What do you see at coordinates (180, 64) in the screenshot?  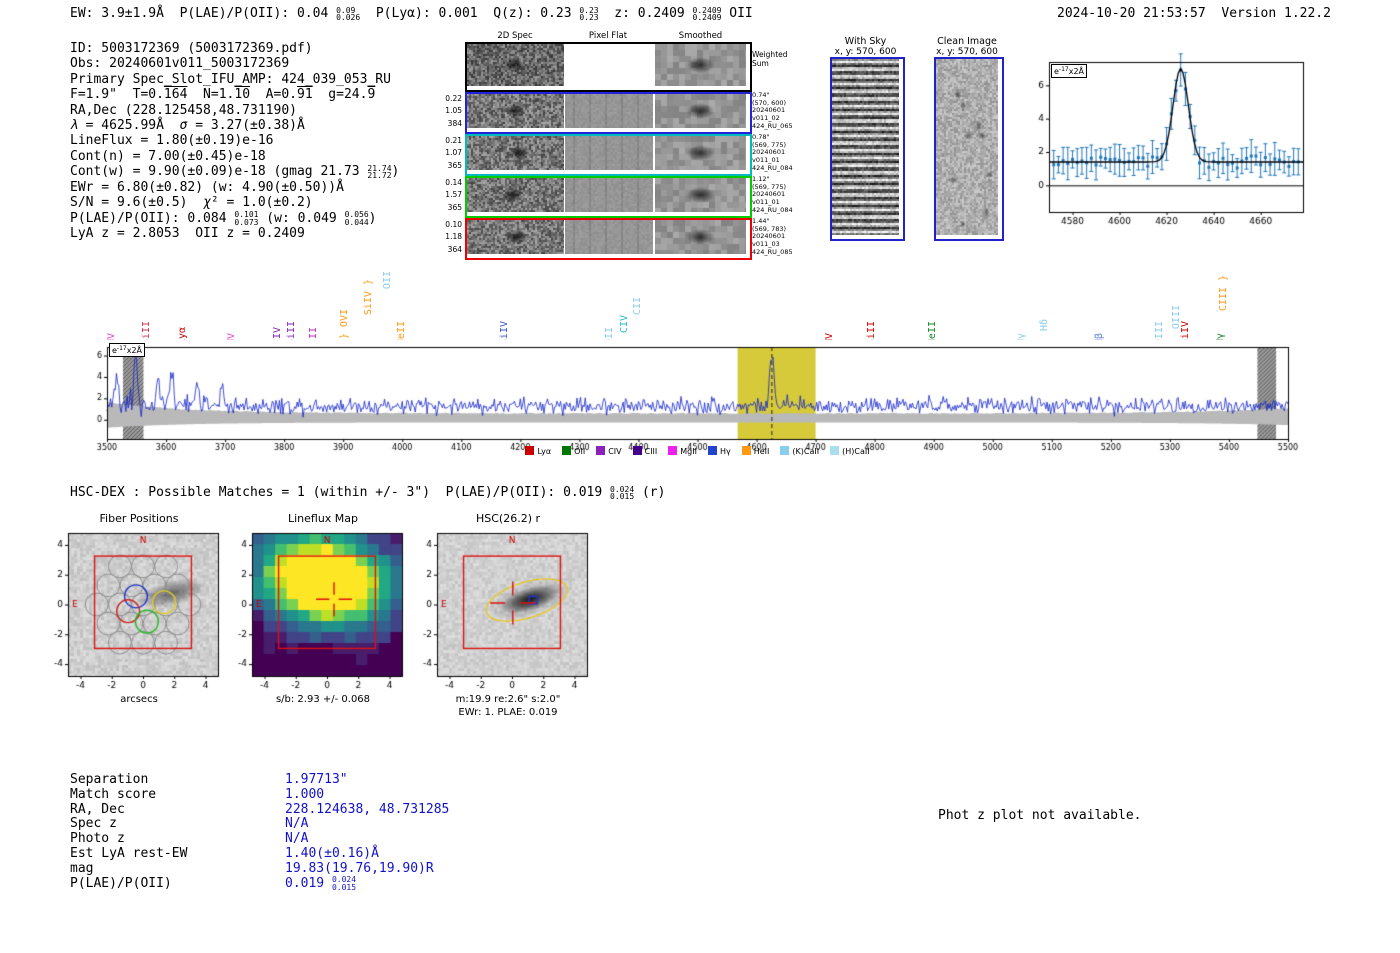 I see `info-line: Obs: 20240601v011_5003172369` at bounding box center [180, 64].